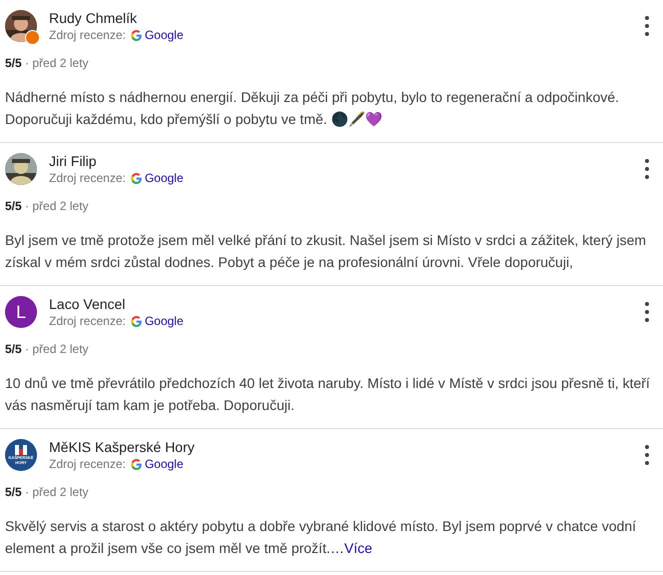 This screenshot has height=575, width=663. I want to click on reviewer-name: Laco Vencel, so click(339, 304).